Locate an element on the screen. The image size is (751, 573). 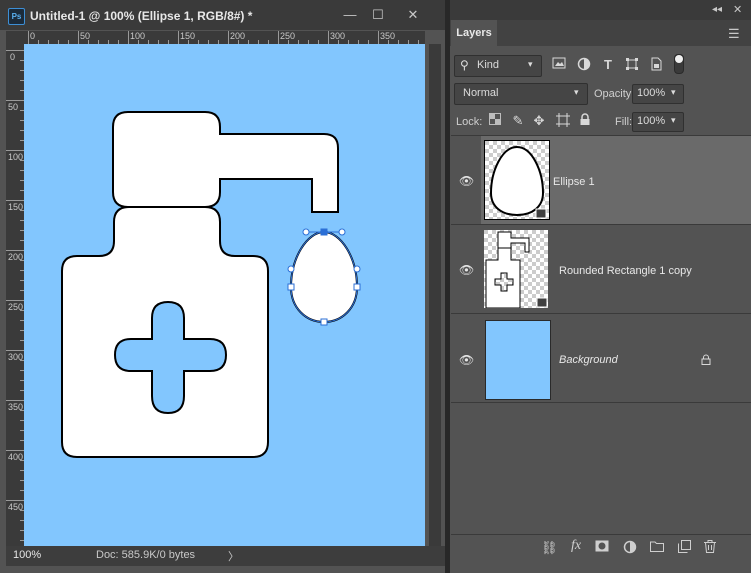
layer-lock-glyph is located at coordinates (706, 359).